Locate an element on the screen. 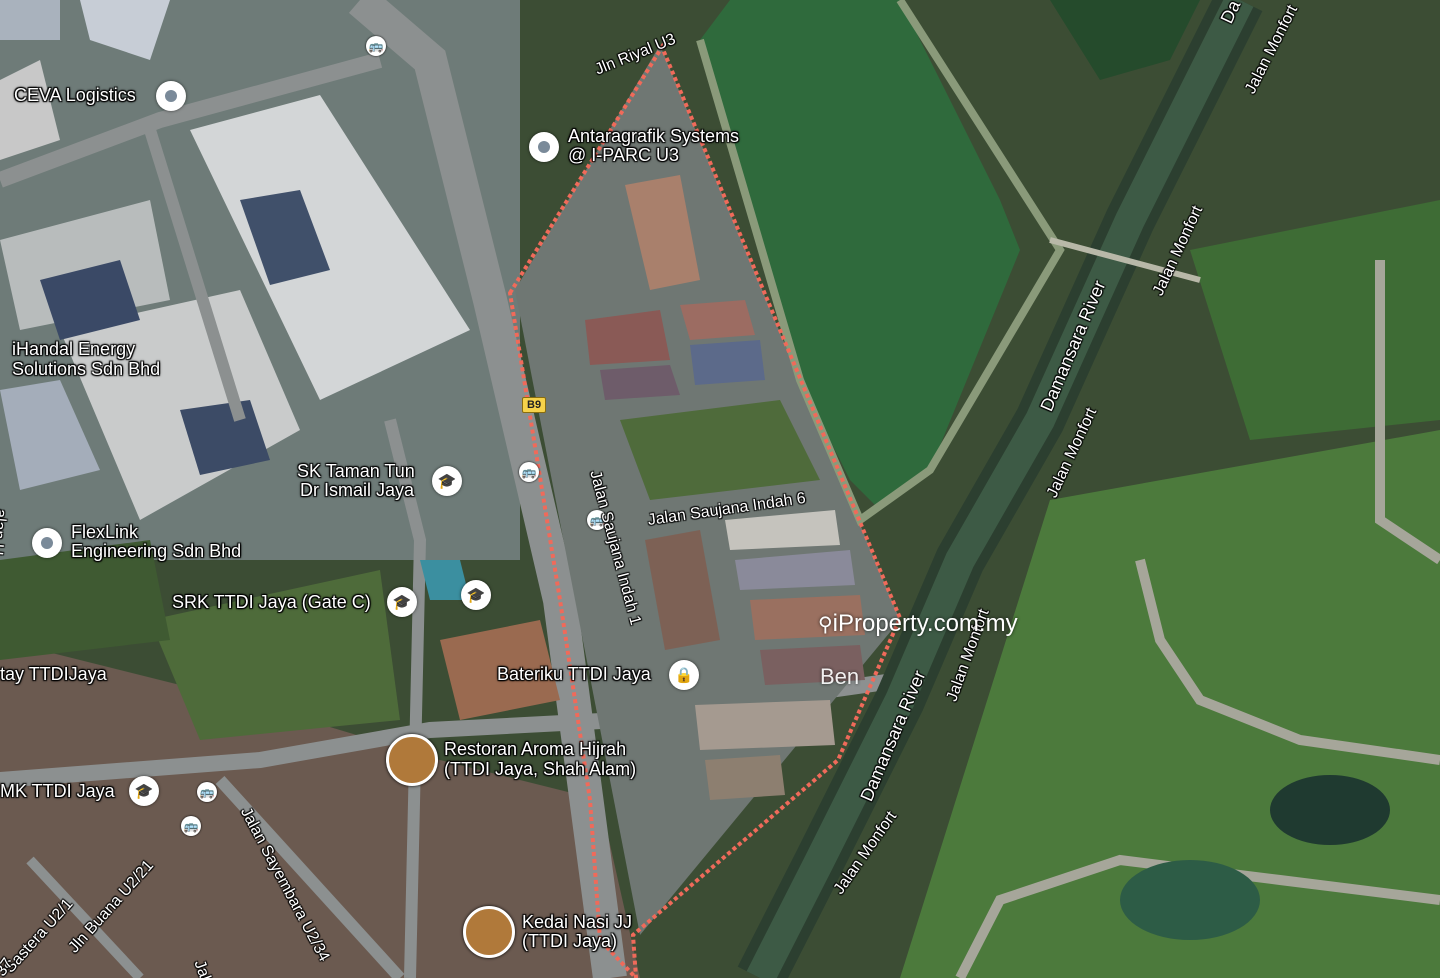 The width and height of the screenshot is (1440, 978). place-label: FlexLink is located at coordinates (104, 532).